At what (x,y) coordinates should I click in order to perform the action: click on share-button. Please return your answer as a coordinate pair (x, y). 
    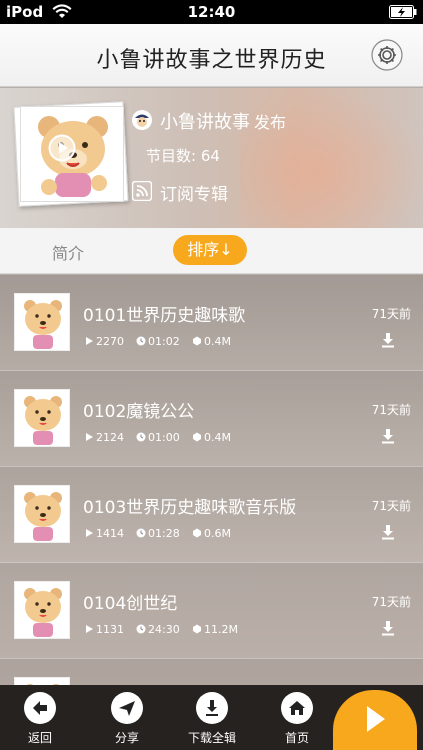
    Looking at the image, I should click on (127, 708).